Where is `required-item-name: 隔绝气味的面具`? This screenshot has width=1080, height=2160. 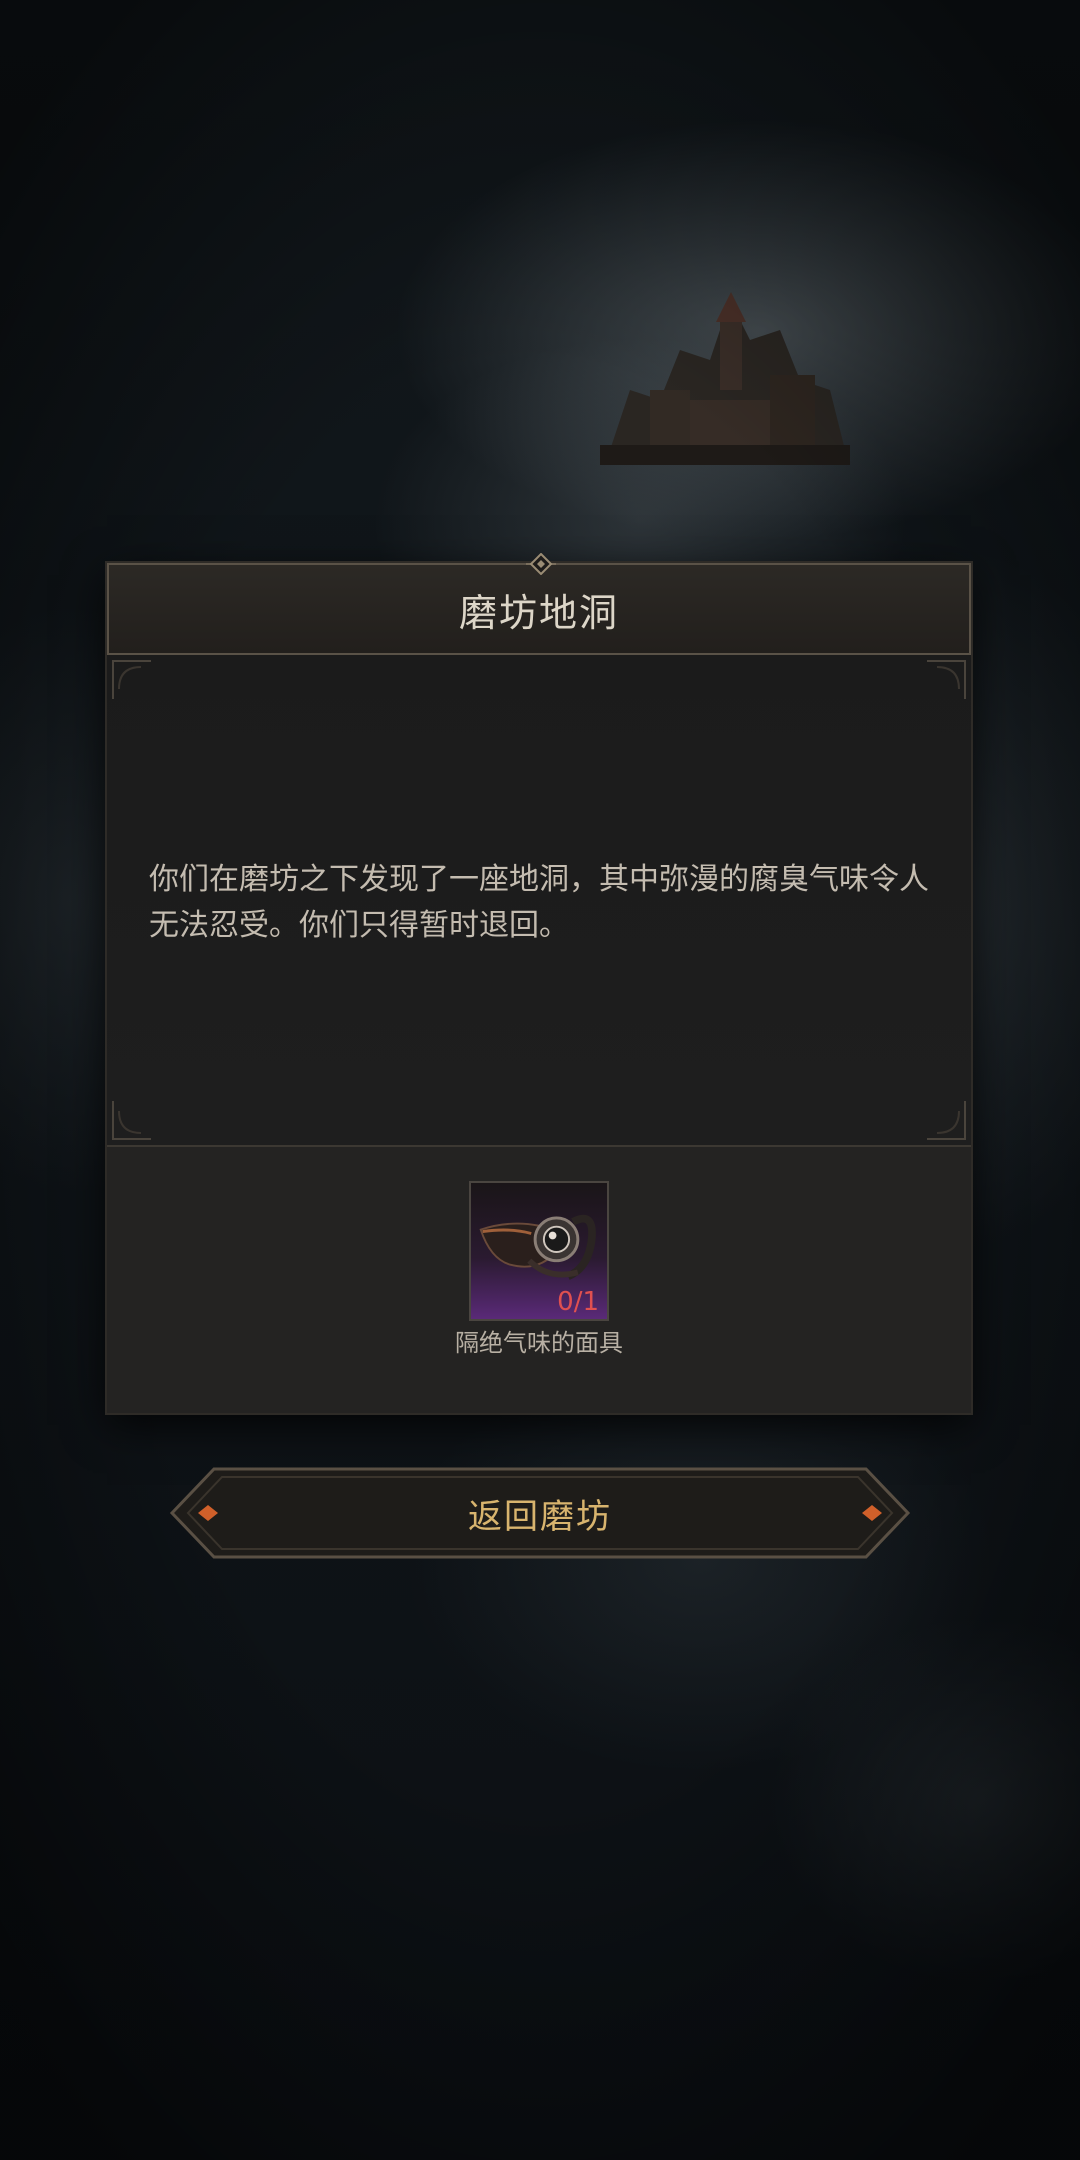 required-item-name: 隔绝气味的面具 is located at coordinates (539, 1343).